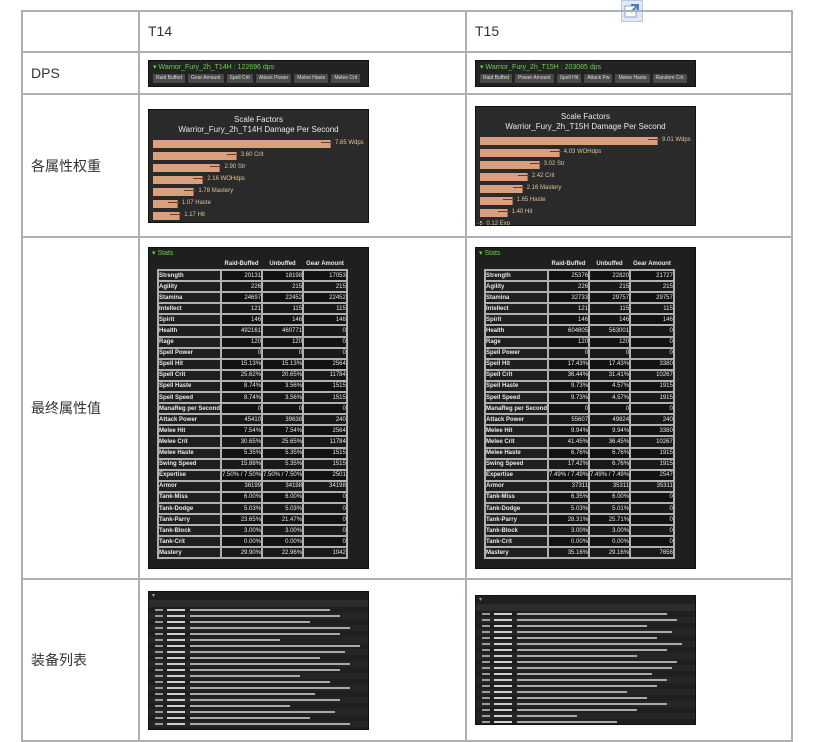 The width and height of the screenshot is (816, 742). Describe the element at coordinates (283, 331) in the screenshot. I see `t14-stat-value: 460771` at that location.